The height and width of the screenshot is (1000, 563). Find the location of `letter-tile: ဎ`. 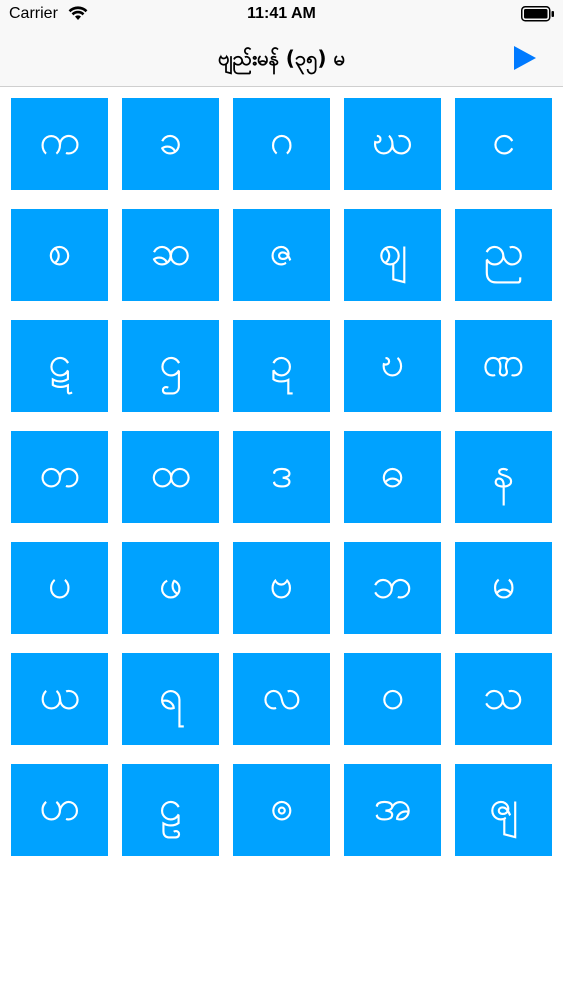

letter-tile: ဎ is located at coordinates (392, 366).